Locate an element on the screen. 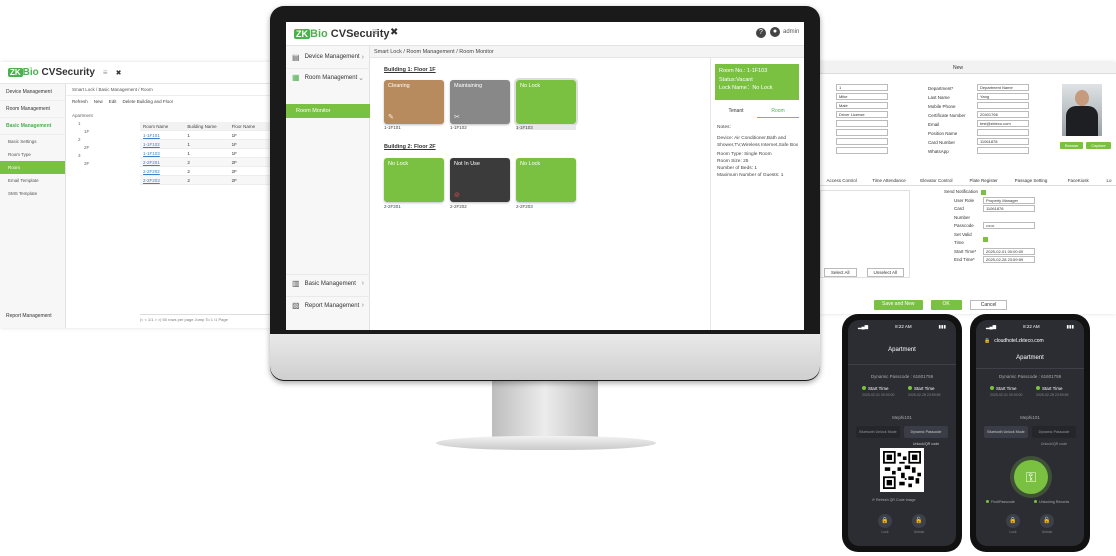 This screenshot has width=1116, height=556. url-bar: 🔒 cloudhotel.zkteco.com is located at coordinates (1030, 341).